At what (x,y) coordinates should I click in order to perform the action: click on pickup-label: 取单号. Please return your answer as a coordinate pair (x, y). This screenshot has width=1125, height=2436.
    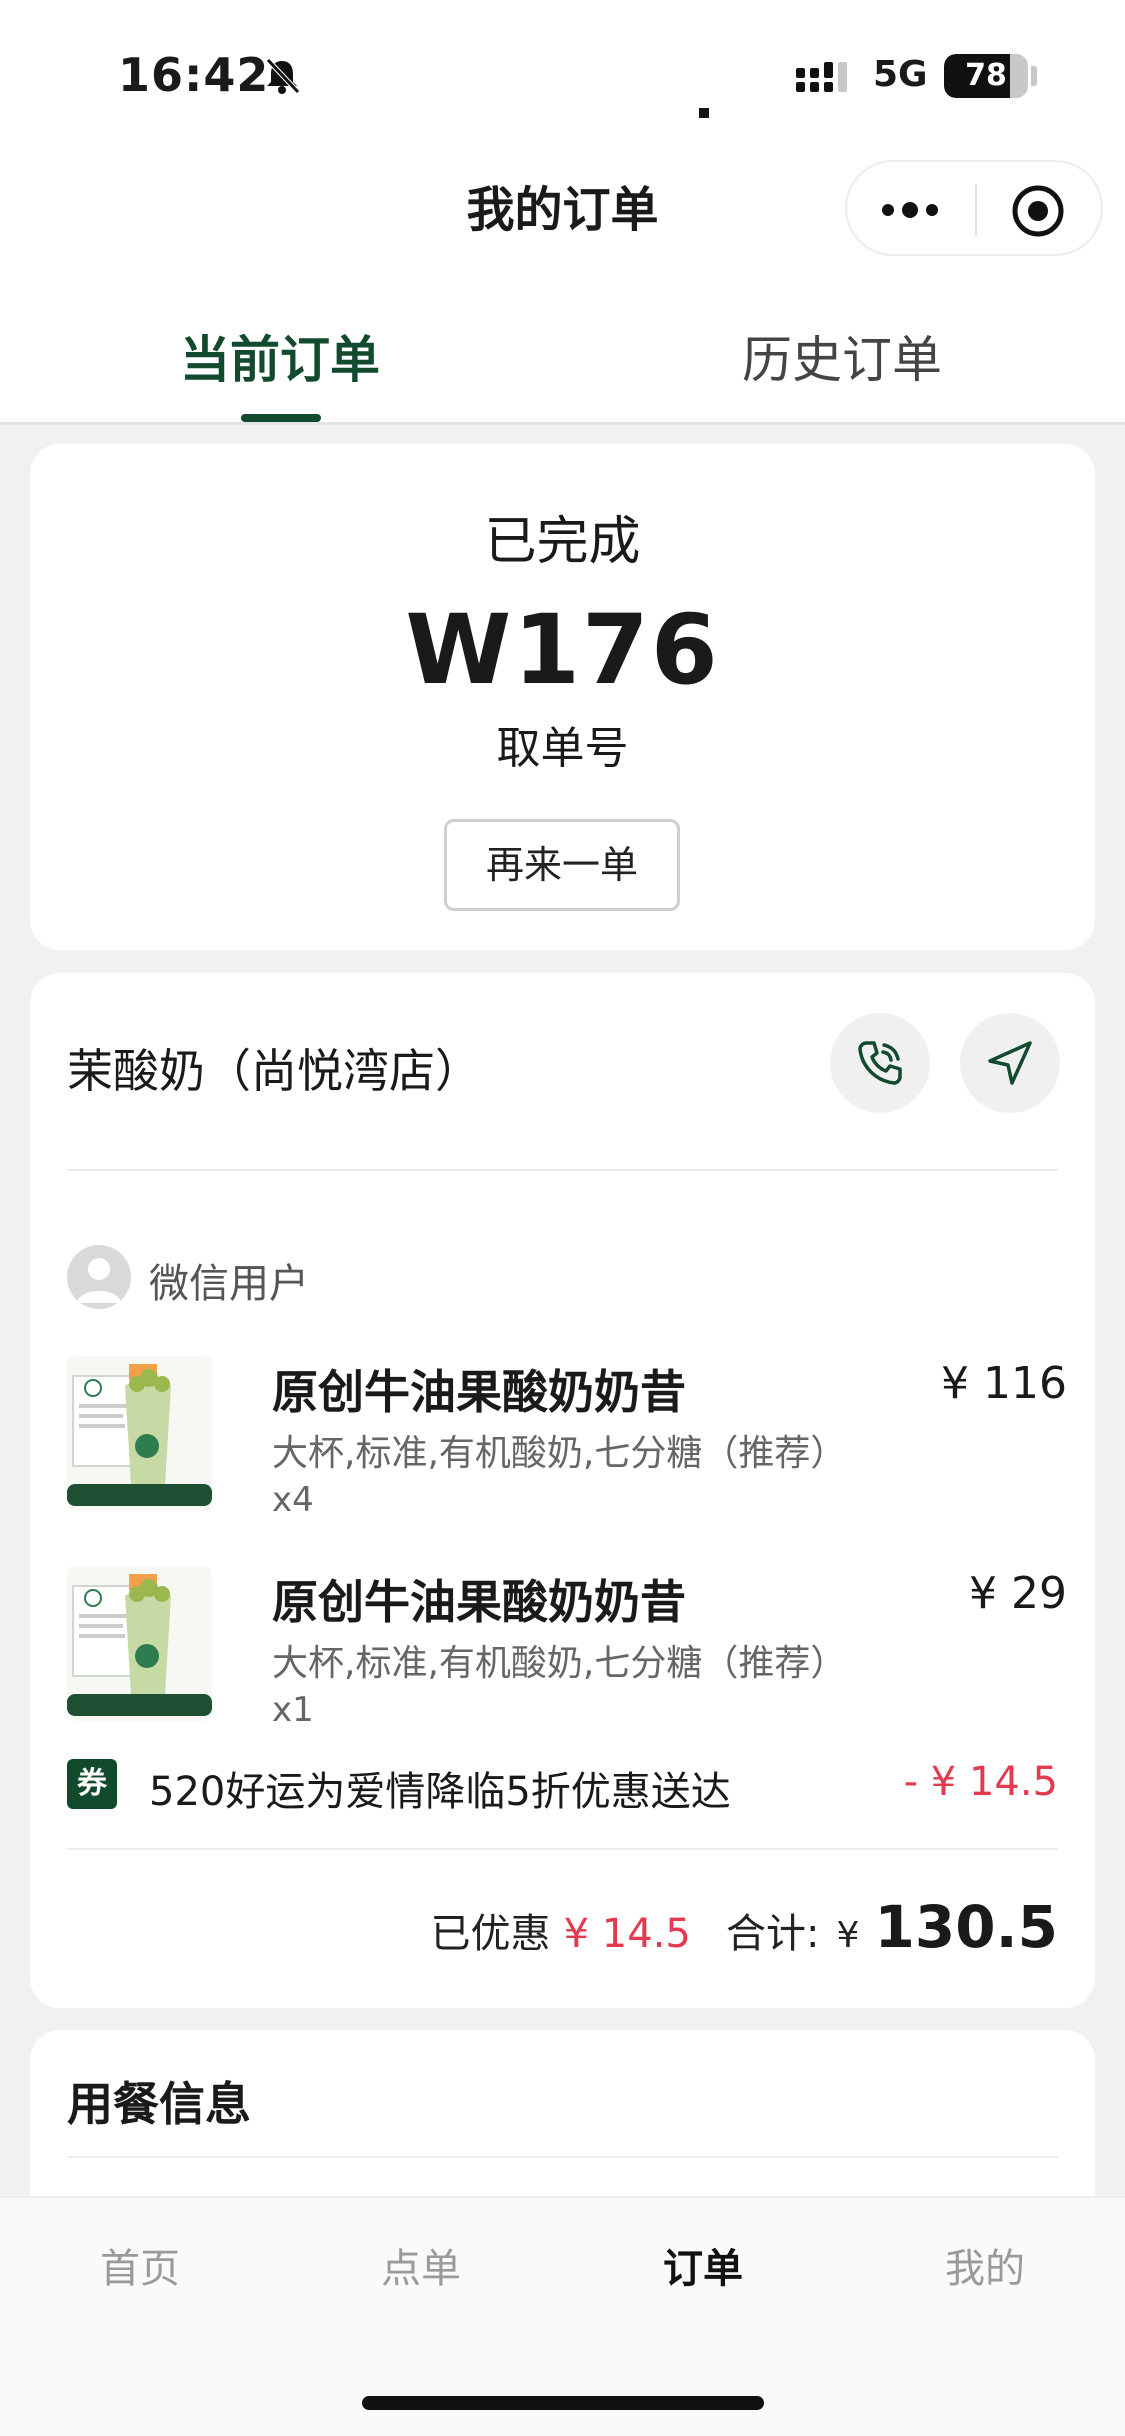
    Looking at the image, I should click on (562, 748).